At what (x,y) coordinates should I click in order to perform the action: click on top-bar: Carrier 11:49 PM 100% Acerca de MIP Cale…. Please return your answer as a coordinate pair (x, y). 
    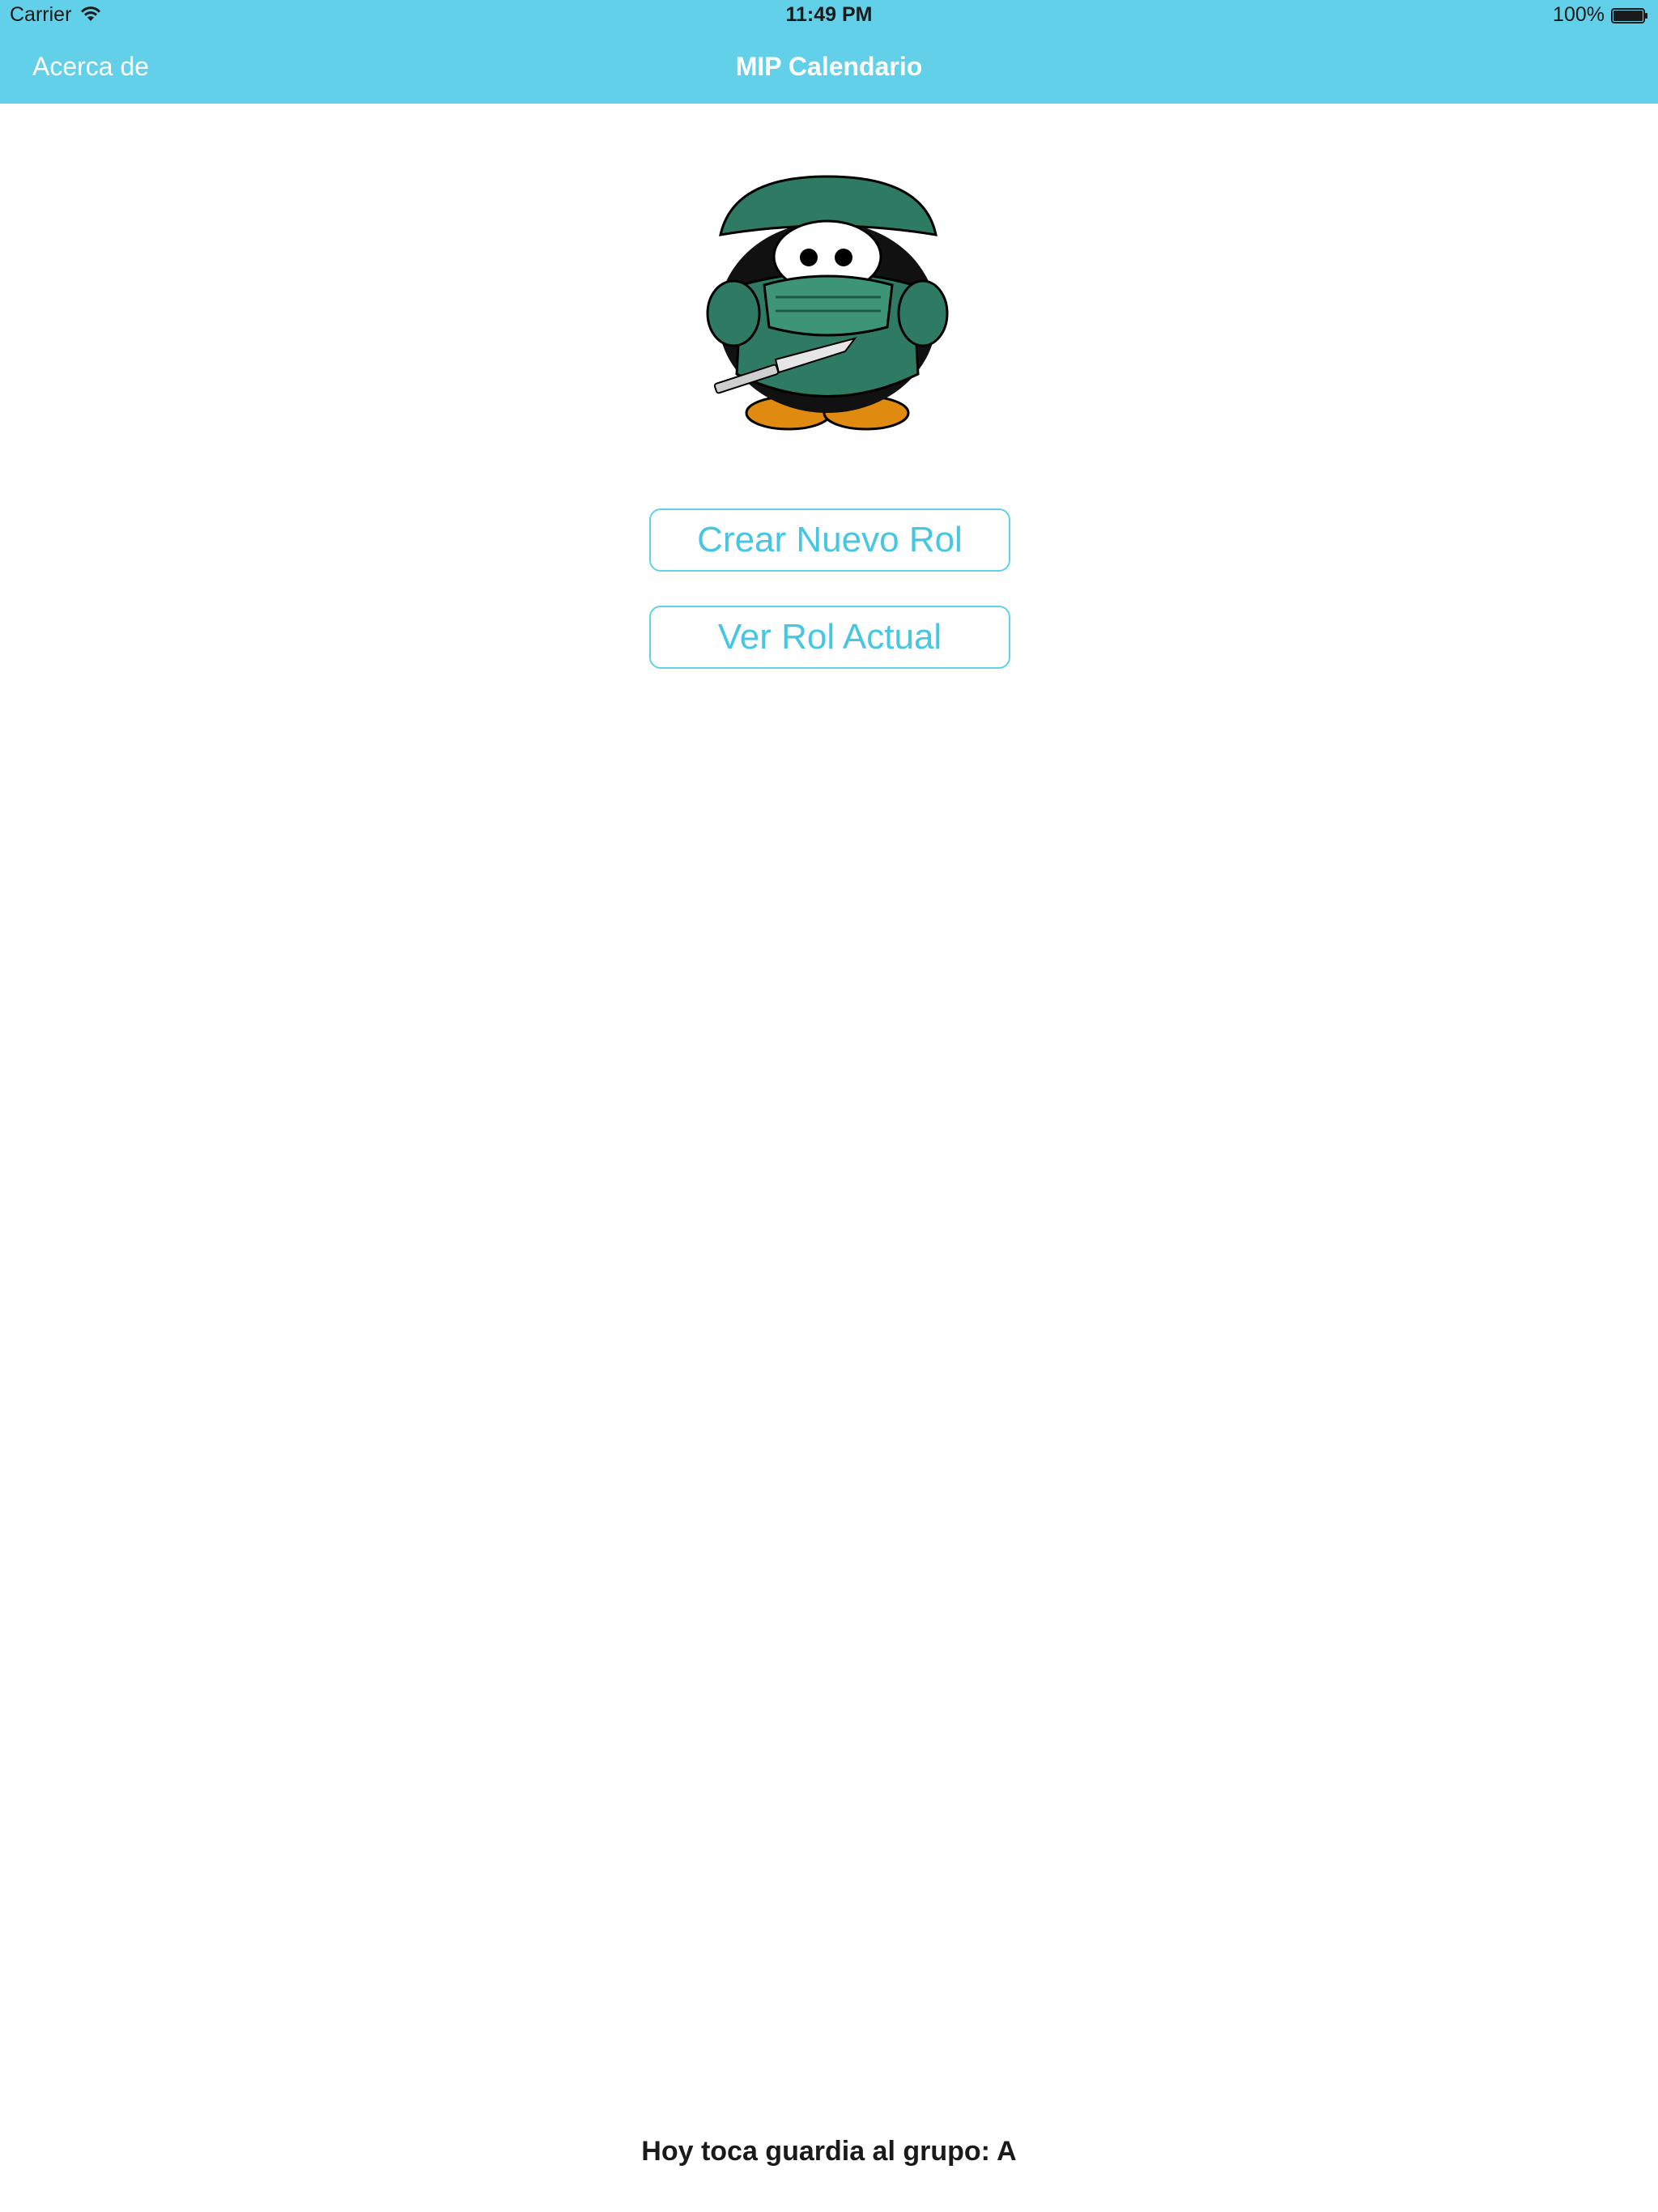
    Looking at the image, I should click on (829, 52).